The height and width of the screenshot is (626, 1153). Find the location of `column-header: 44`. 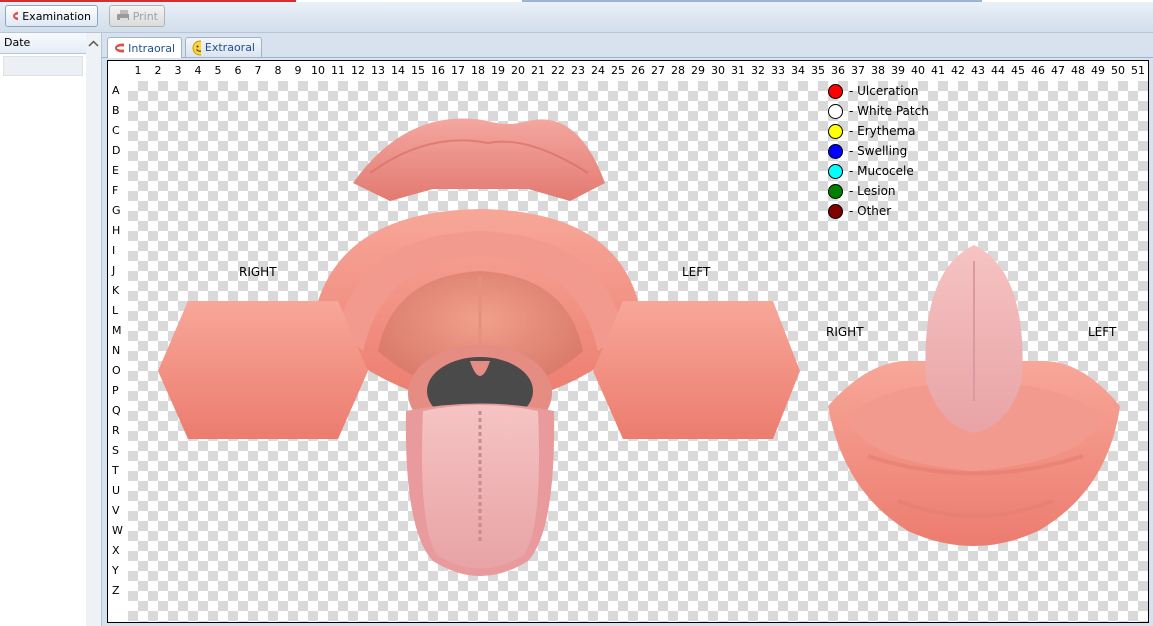

column-header: 44 is located at coordinates (998, 71).